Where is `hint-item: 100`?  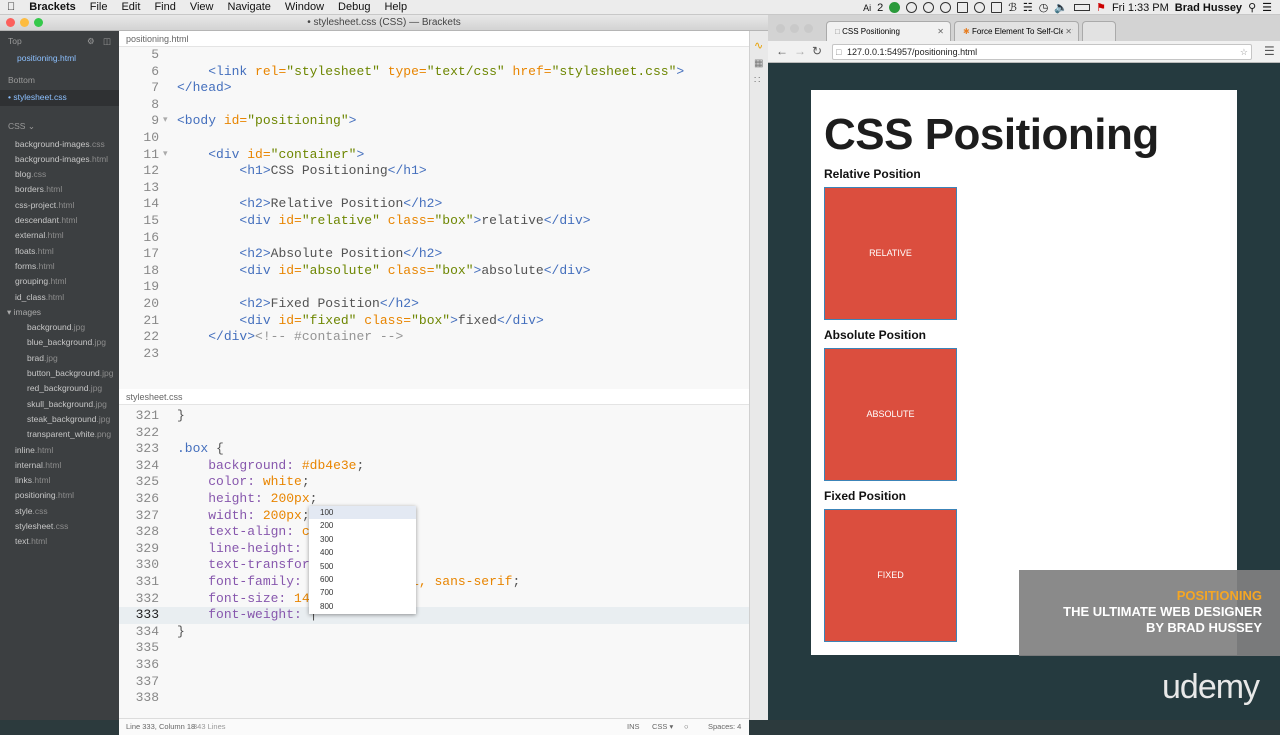
hint-item: 100 is located at coordinates (362, 513).